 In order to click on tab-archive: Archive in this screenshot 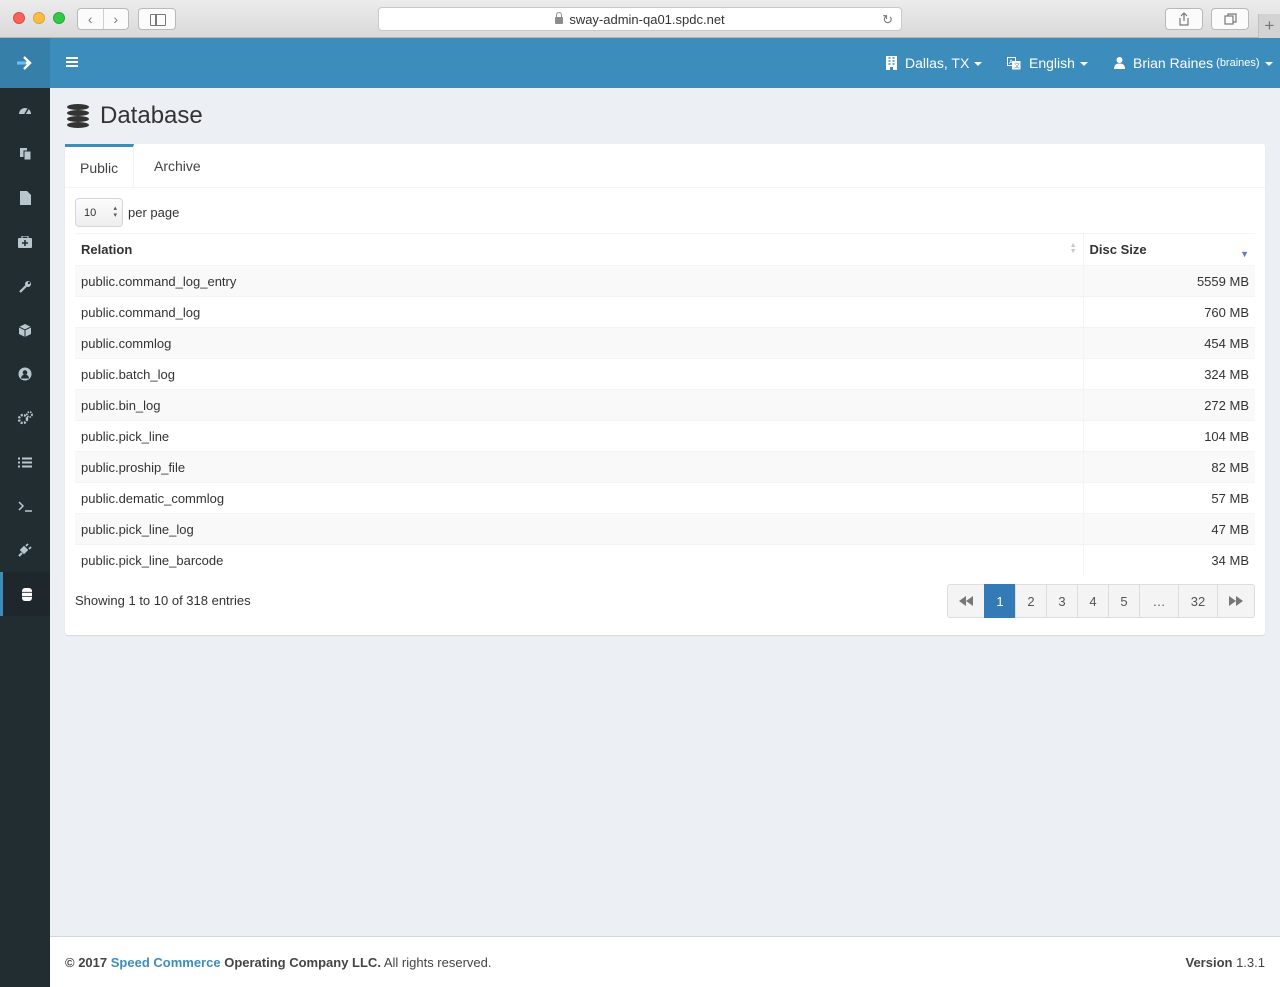, I will do `click(177, 166)`.